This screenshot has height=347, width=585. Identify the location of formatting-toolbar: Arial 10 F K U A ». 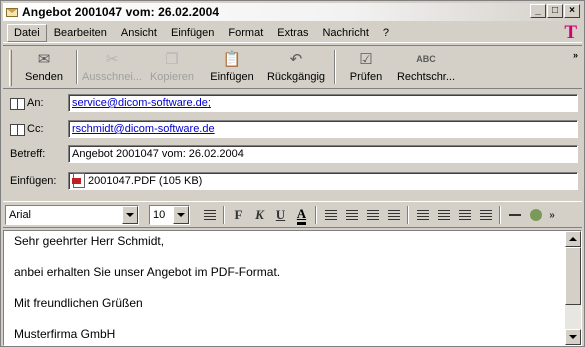
(292, 214).